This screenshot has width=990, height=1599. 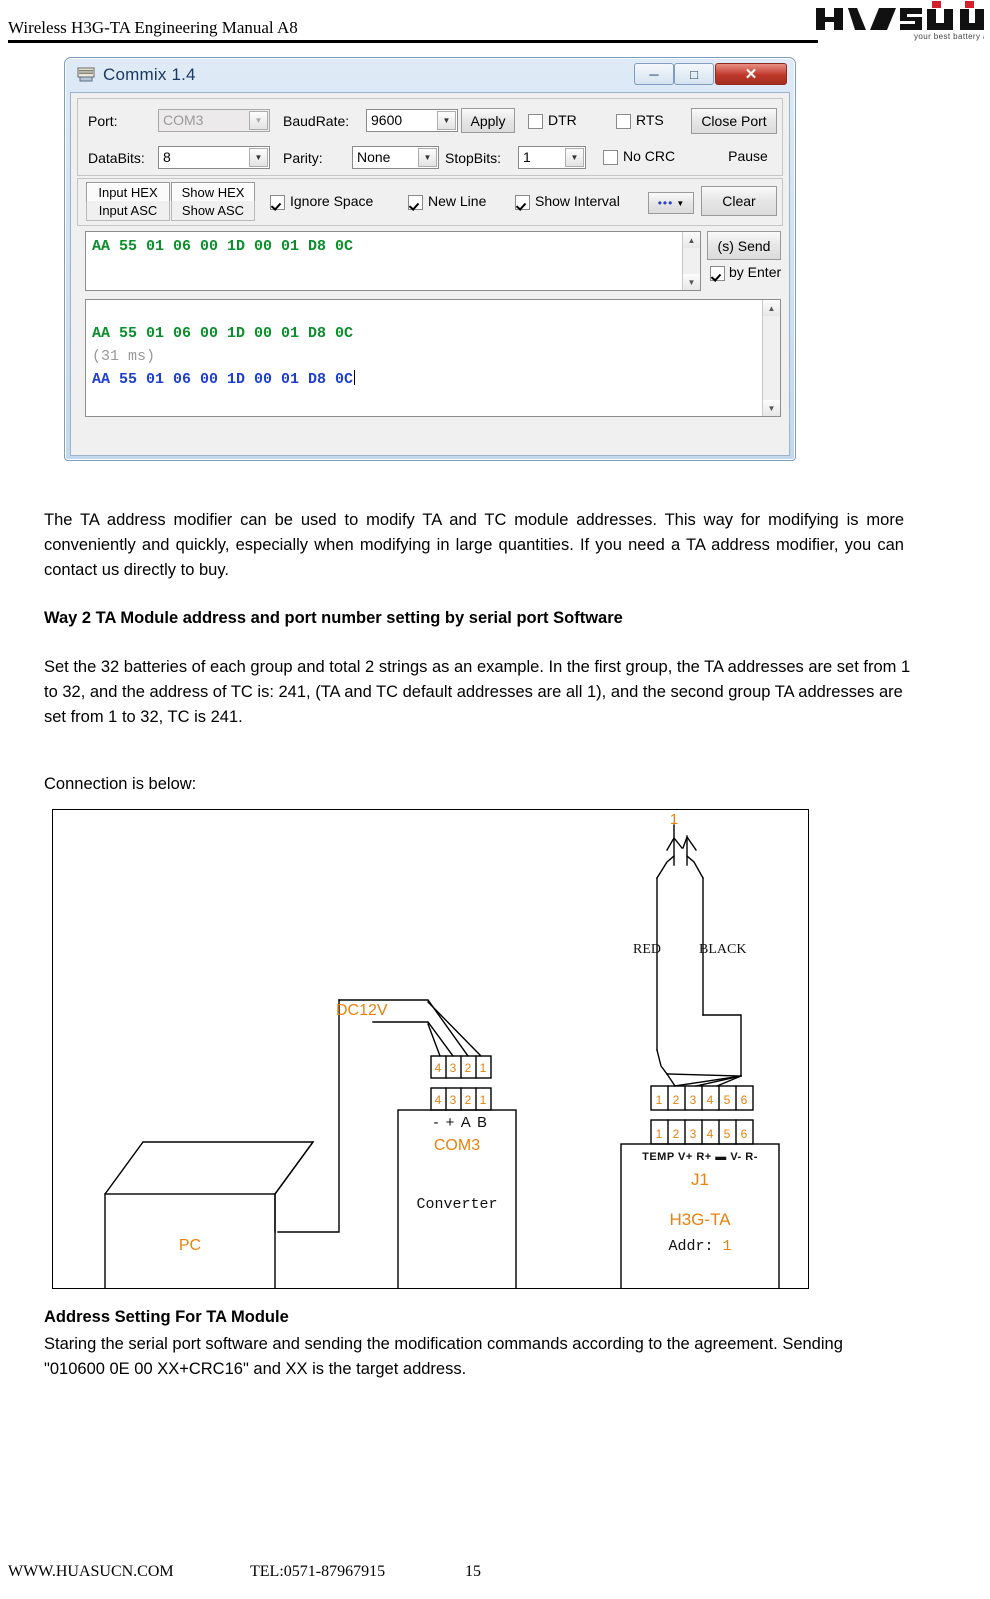 I want to click on clear-button: Clear, so click(x=739, y=201).